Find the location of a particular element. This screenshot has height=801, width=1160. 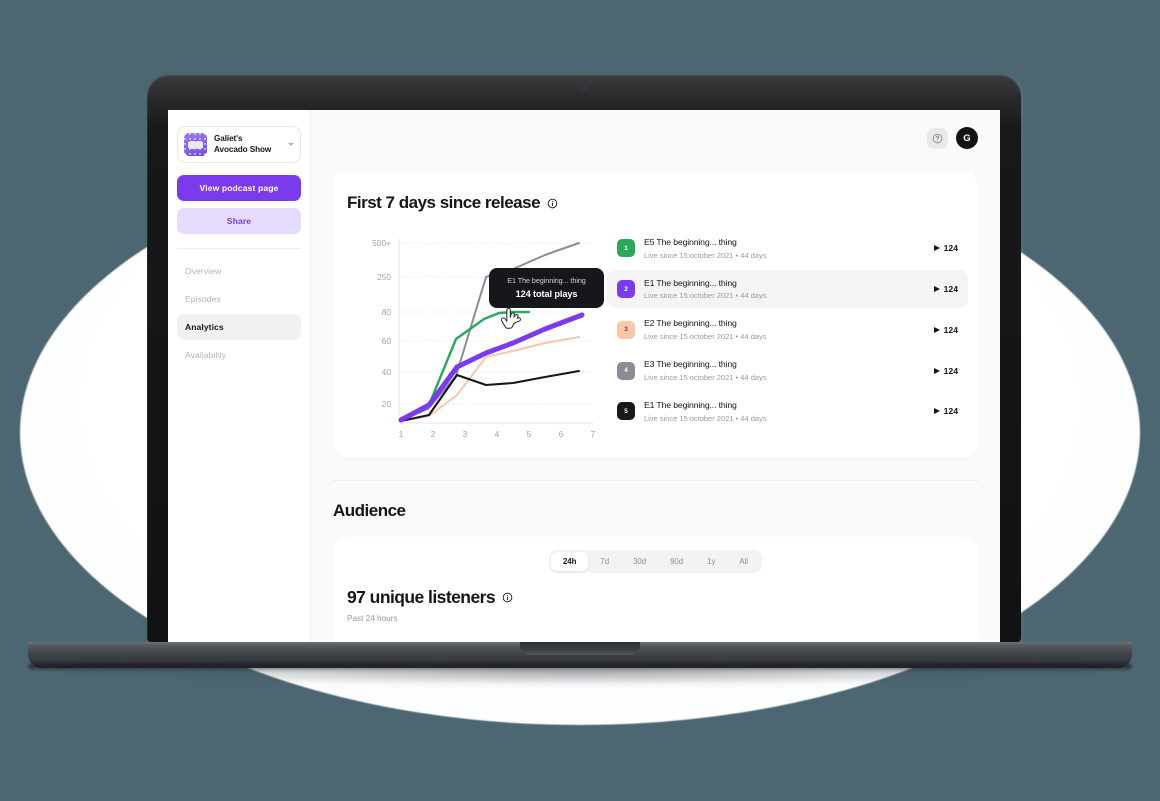

question-circle-icon is located at coordinates (937, 138).